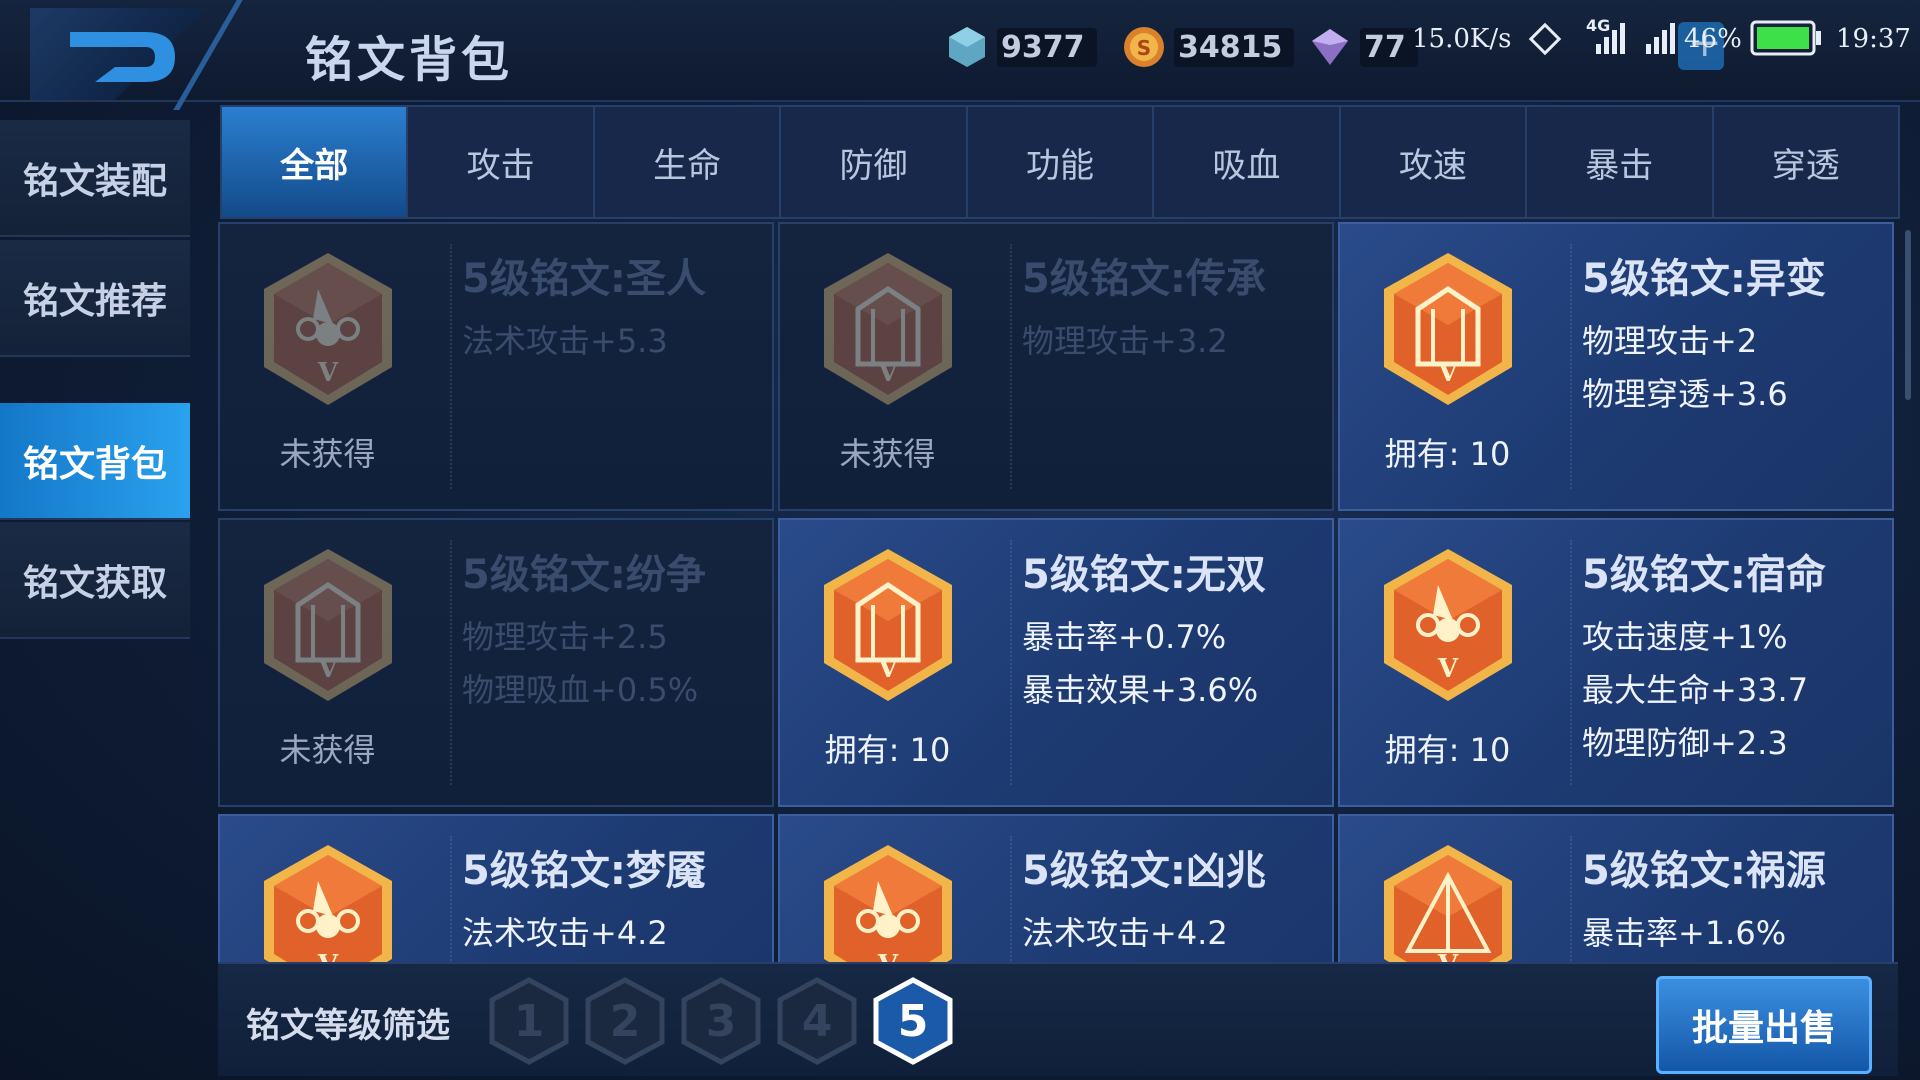  What do you see at coordinates (1695, 690) in the screenshot?
I see `inscription-stat: 最大生命+33.7` at bounding box center [1695, 690].